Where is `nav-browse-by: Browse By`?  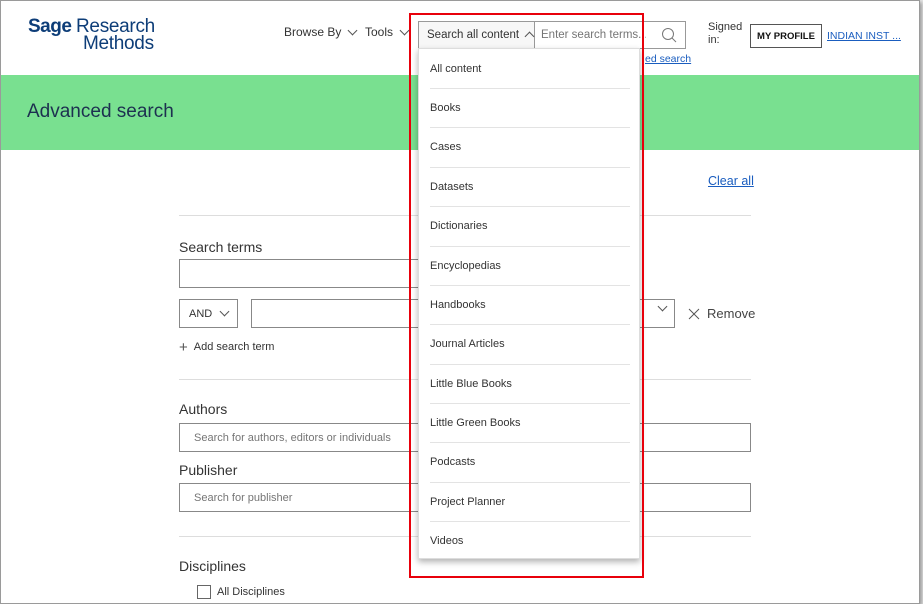 nav-browse-by: Browse By is located at coordinates (321, 32).